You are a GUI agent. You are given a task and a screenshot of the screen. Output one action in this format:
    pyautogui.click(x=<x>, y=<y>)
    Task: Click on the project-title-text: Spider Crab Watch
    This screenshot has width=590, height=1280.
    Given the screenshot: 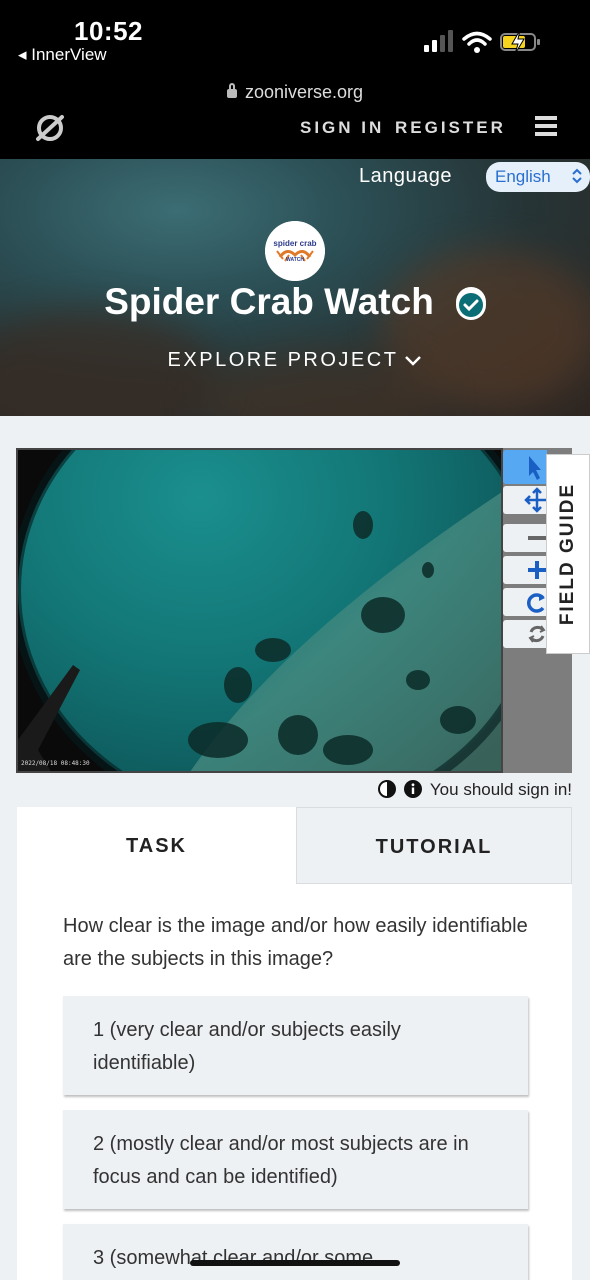 What is the action you would take?
    pyautogui.click(x=269, y=302)
    